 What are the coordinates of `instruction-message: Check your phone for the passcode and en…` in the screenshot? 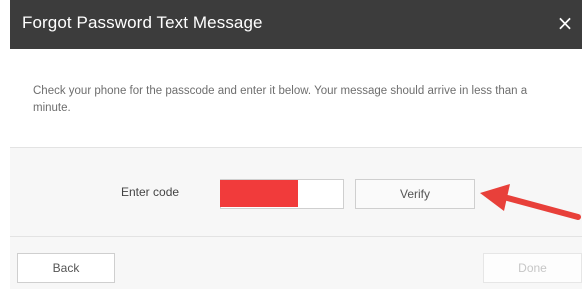 It's located at (280, 99).